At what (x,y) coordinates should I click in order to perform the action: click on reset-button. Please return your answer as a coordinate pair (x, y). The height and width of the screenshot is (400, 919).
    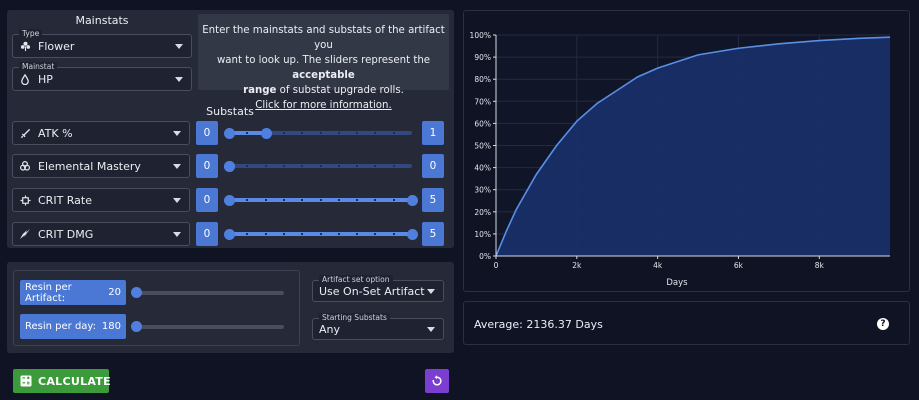
    Looking at the image, I should click on (437, 381).